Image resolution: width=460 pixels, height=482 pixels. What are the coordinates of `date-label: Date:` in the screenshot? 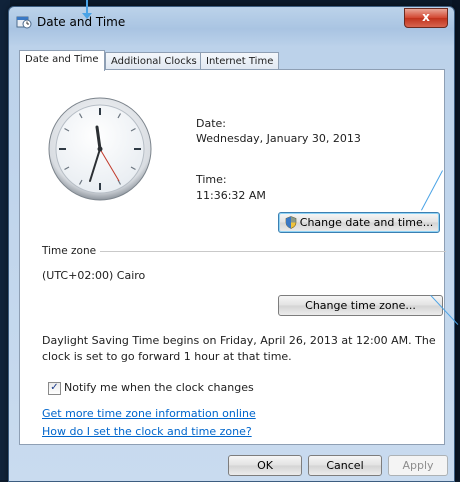 It's located at (211, 123).